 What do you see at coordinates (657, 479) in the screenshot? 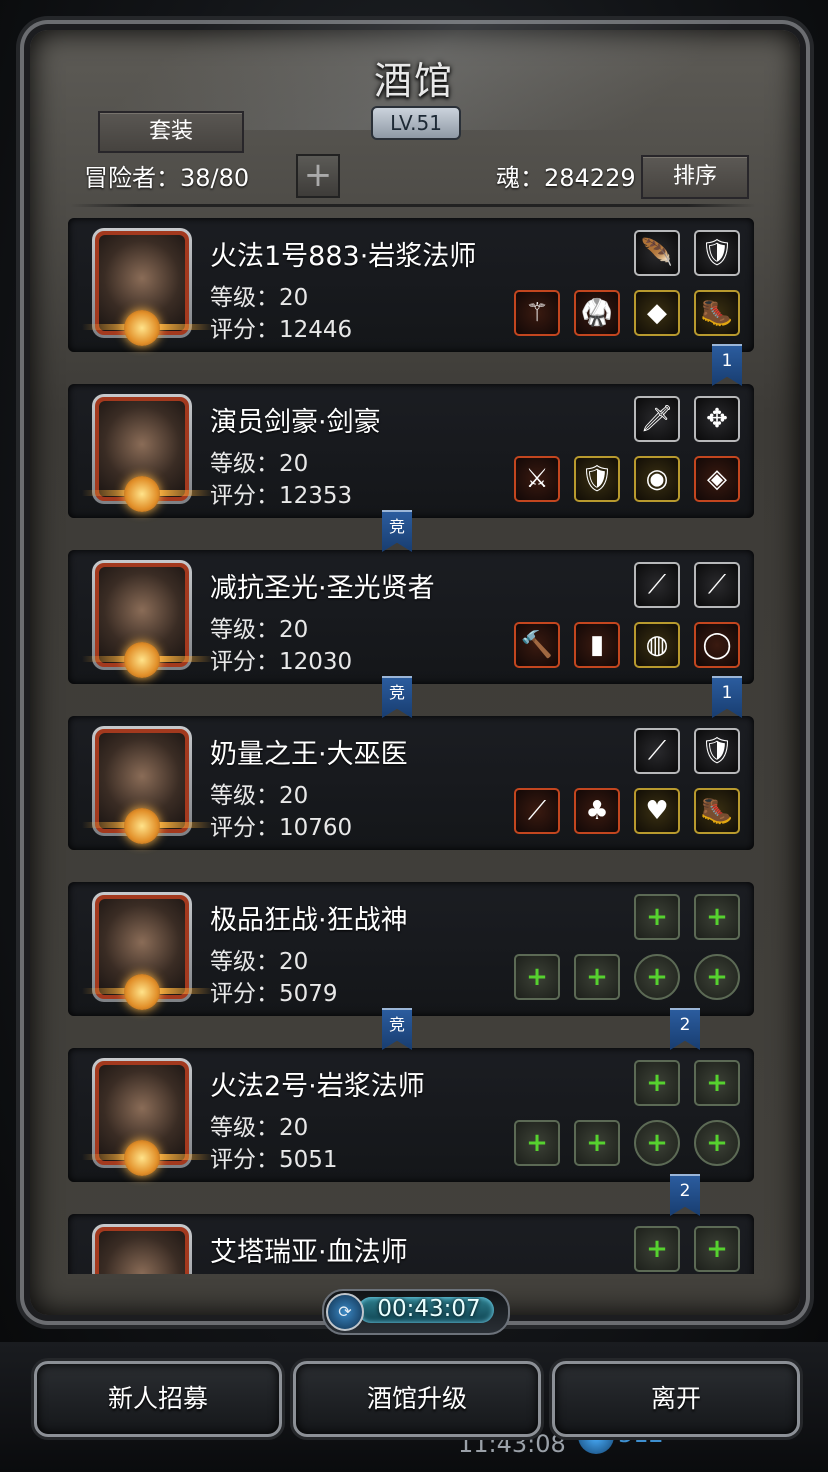
I see `equip-slot-pouch-icon: ◉` at bounding box center [657, 479].